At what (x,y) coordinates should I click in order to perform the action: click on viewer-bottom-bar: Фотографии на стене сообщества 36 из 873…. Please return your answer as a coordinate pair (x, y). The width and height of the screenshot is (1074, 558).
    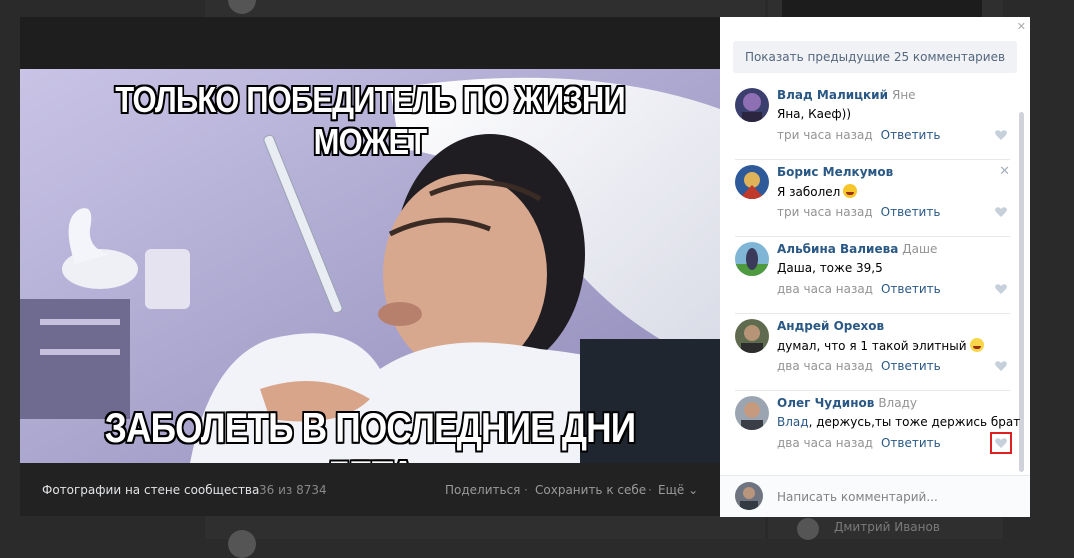
    Looking at the image, I should click on (370, 489).